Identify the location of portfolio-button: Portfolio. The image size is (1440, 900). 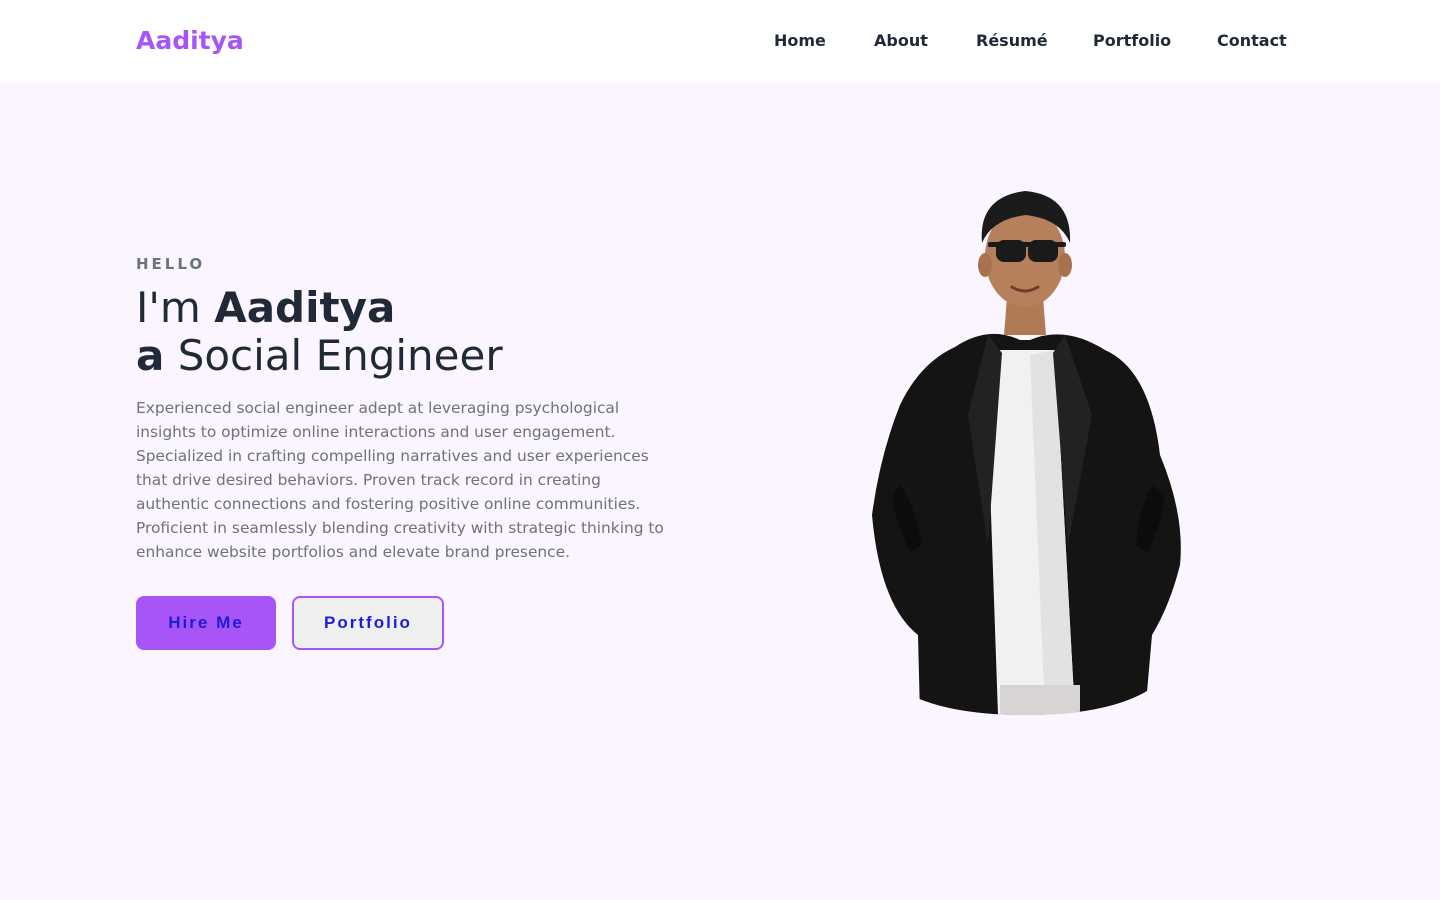
(368, 623).